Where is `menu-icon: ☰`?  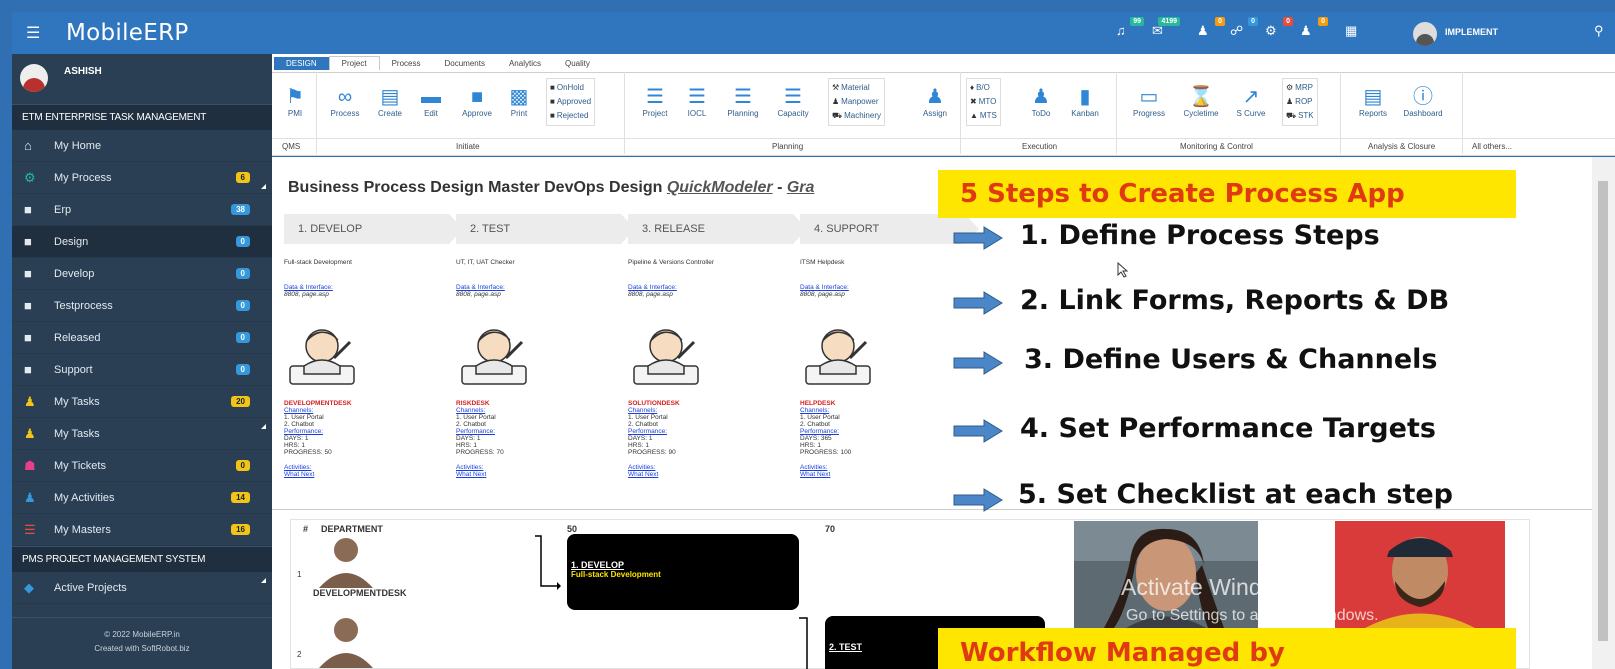
menu-icon: ☰ is located at coordinates (46, 33).